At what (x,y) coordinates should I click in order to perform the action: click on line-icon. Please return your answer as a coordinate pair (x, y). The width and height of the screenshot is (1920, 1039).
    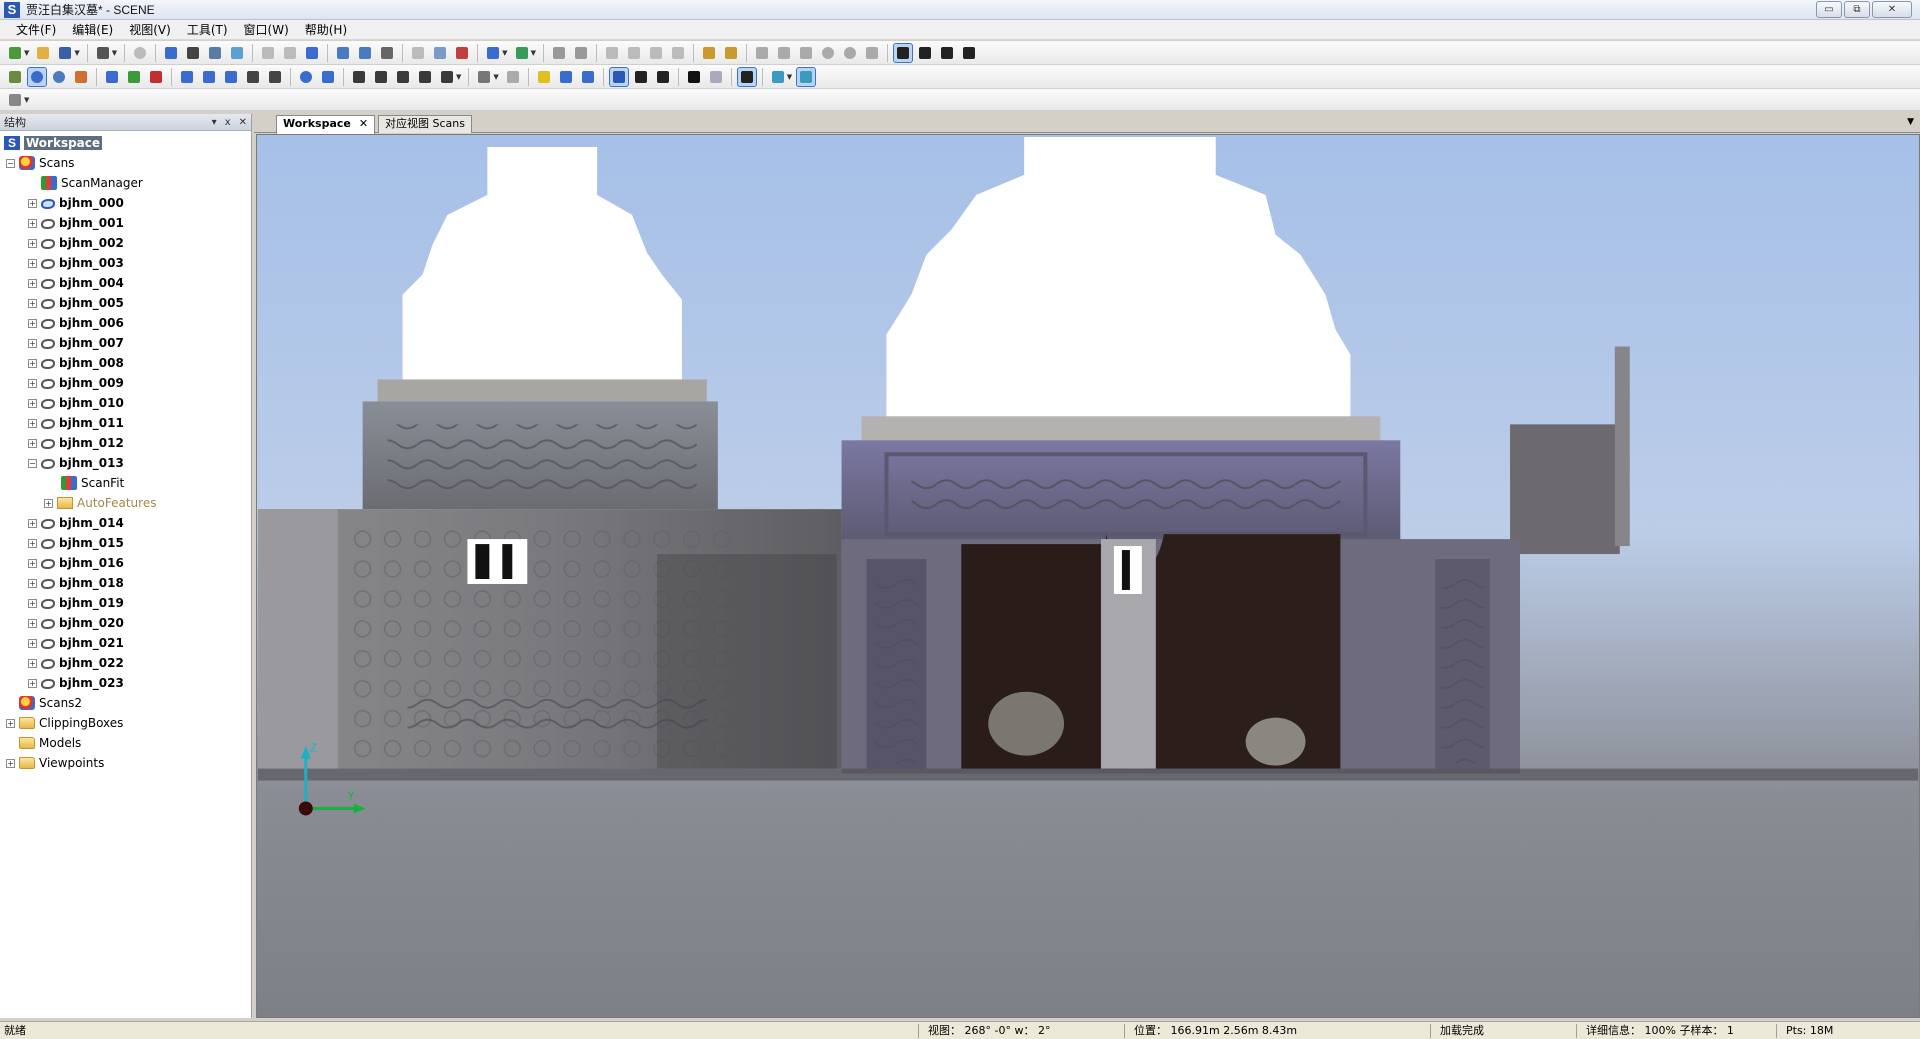
    Looking at the image, I should click on (784, 53).